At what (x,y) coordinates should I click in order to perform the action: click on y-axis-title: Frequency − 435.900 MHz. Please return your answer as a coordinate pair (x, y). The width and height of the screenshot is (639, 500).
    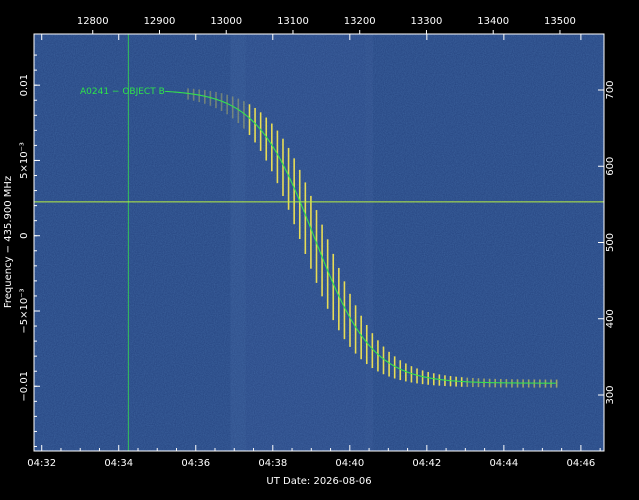
    Looking at the image, I should click on (8, 242).